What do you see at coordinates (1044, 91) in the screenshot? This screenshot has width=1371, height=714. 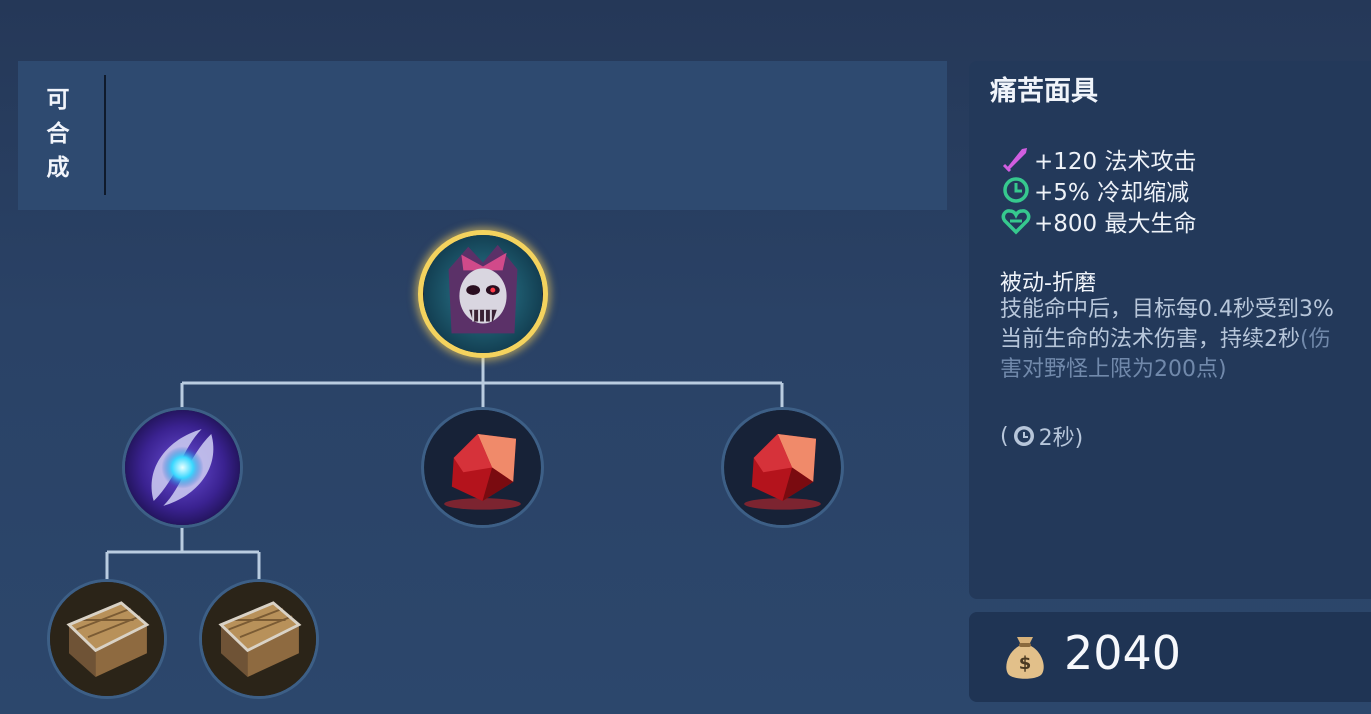 I see `item-name: 痛苦面具` at bounding box center [1044, 91].